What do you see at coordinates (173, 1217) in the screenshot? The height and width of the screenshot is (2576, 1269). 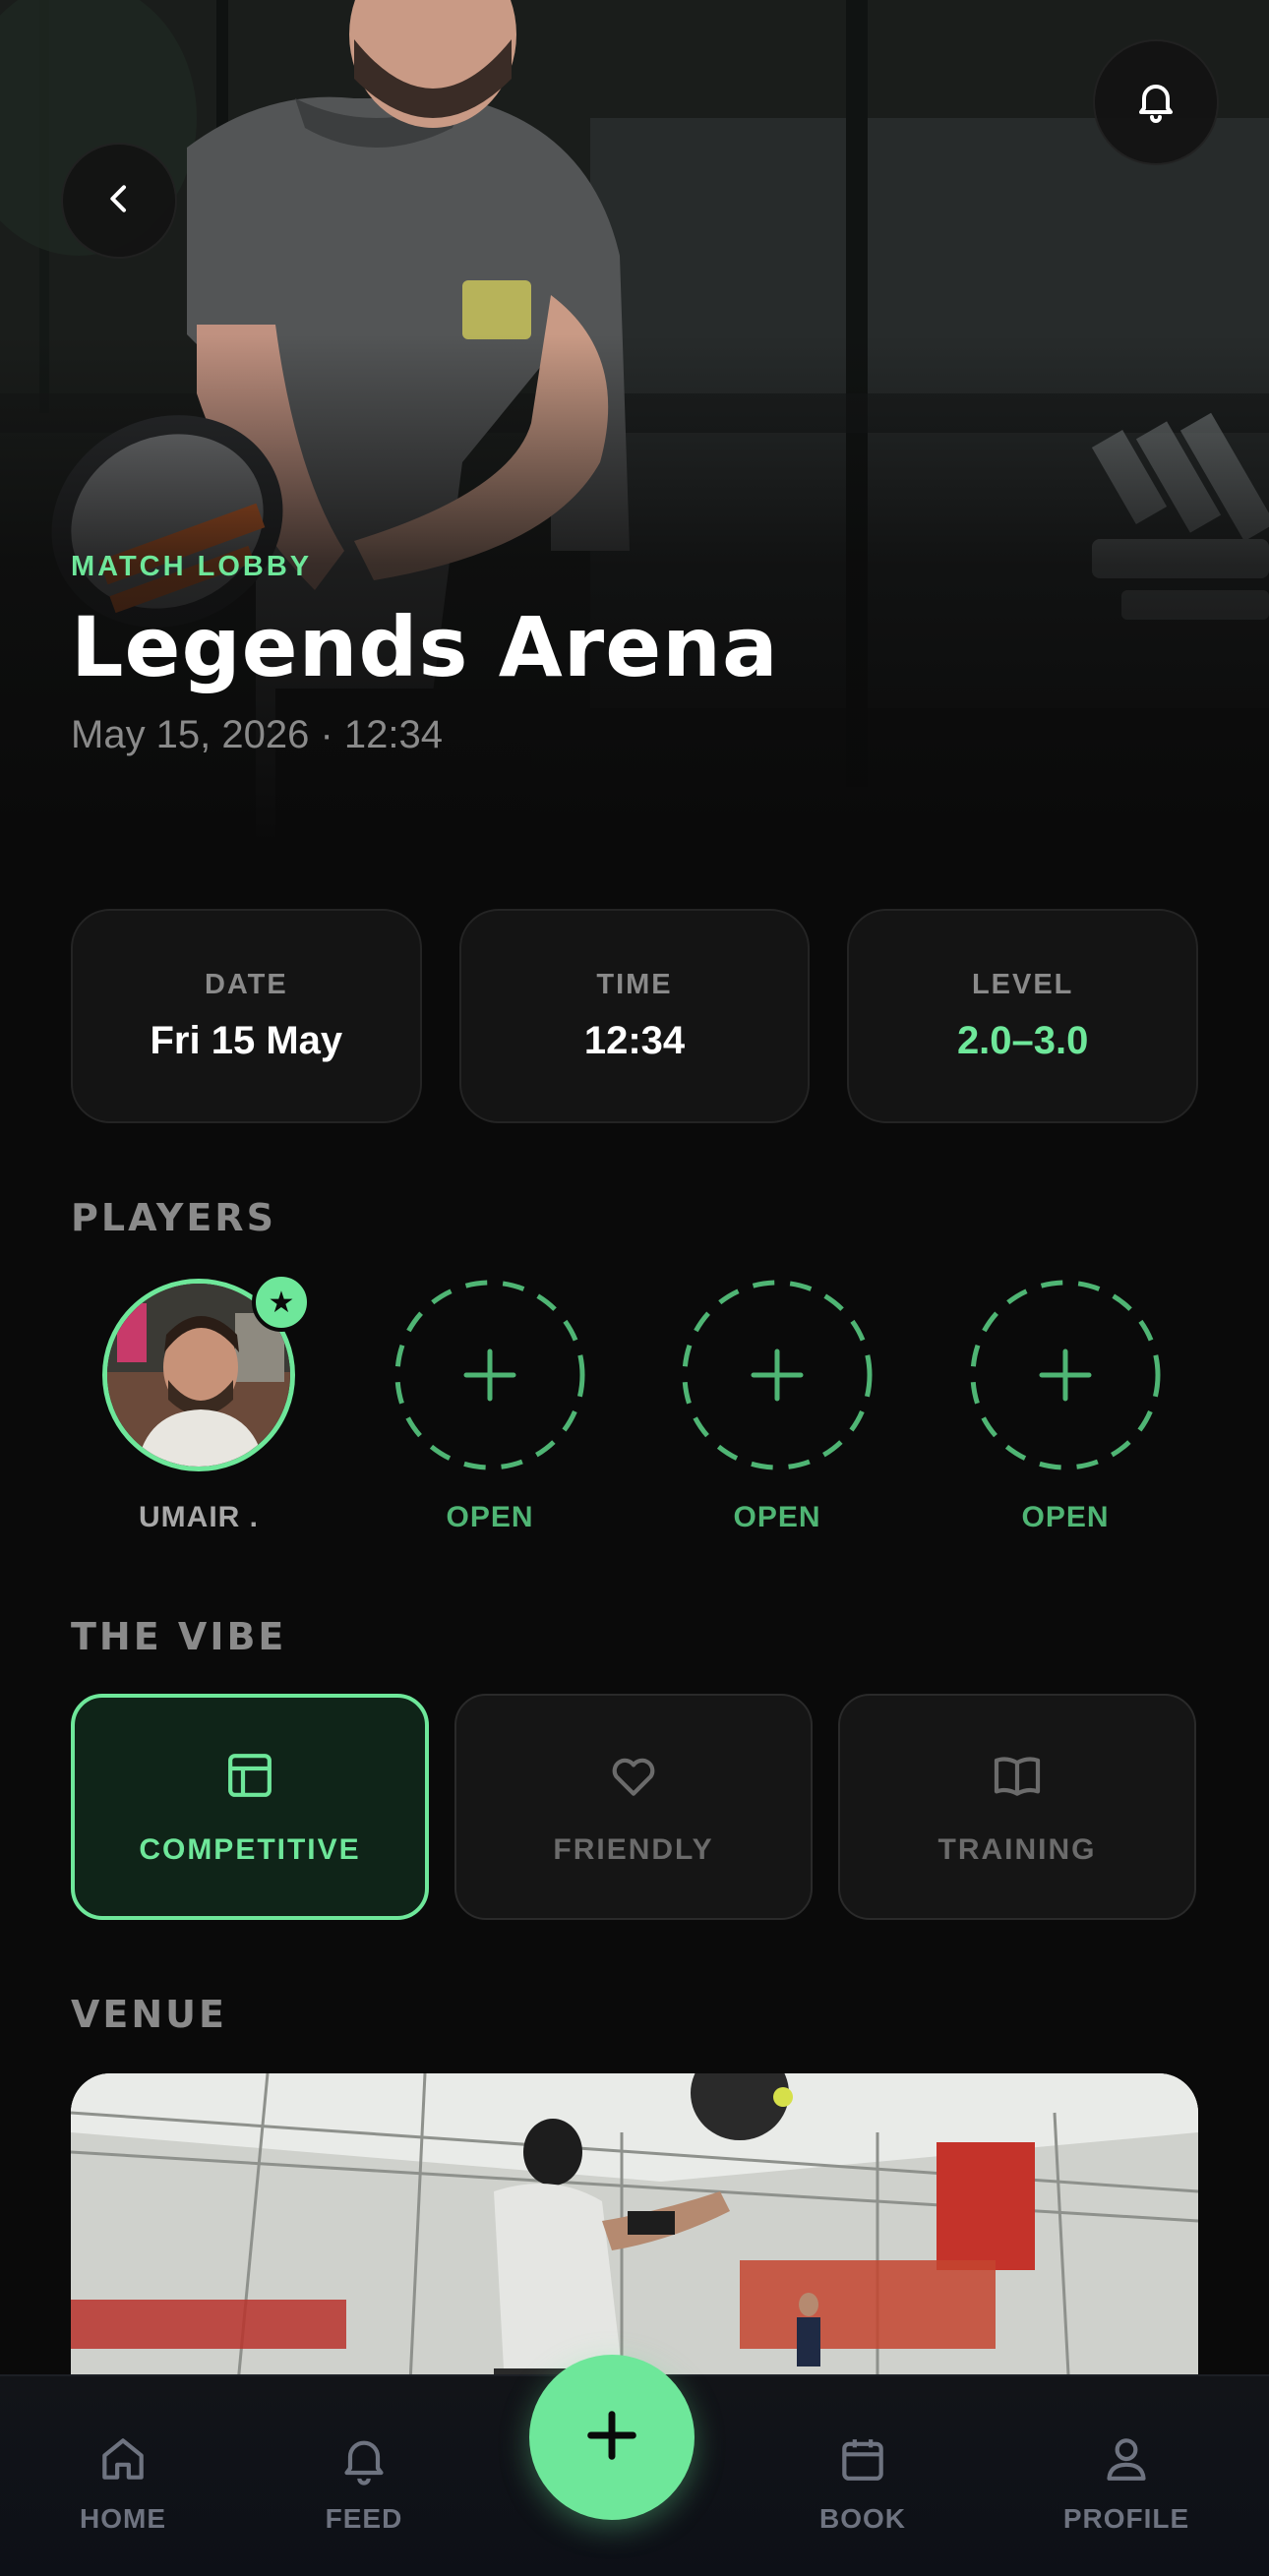 I see `players-heading: PLAYERS` at bounding box center [173, 1217].